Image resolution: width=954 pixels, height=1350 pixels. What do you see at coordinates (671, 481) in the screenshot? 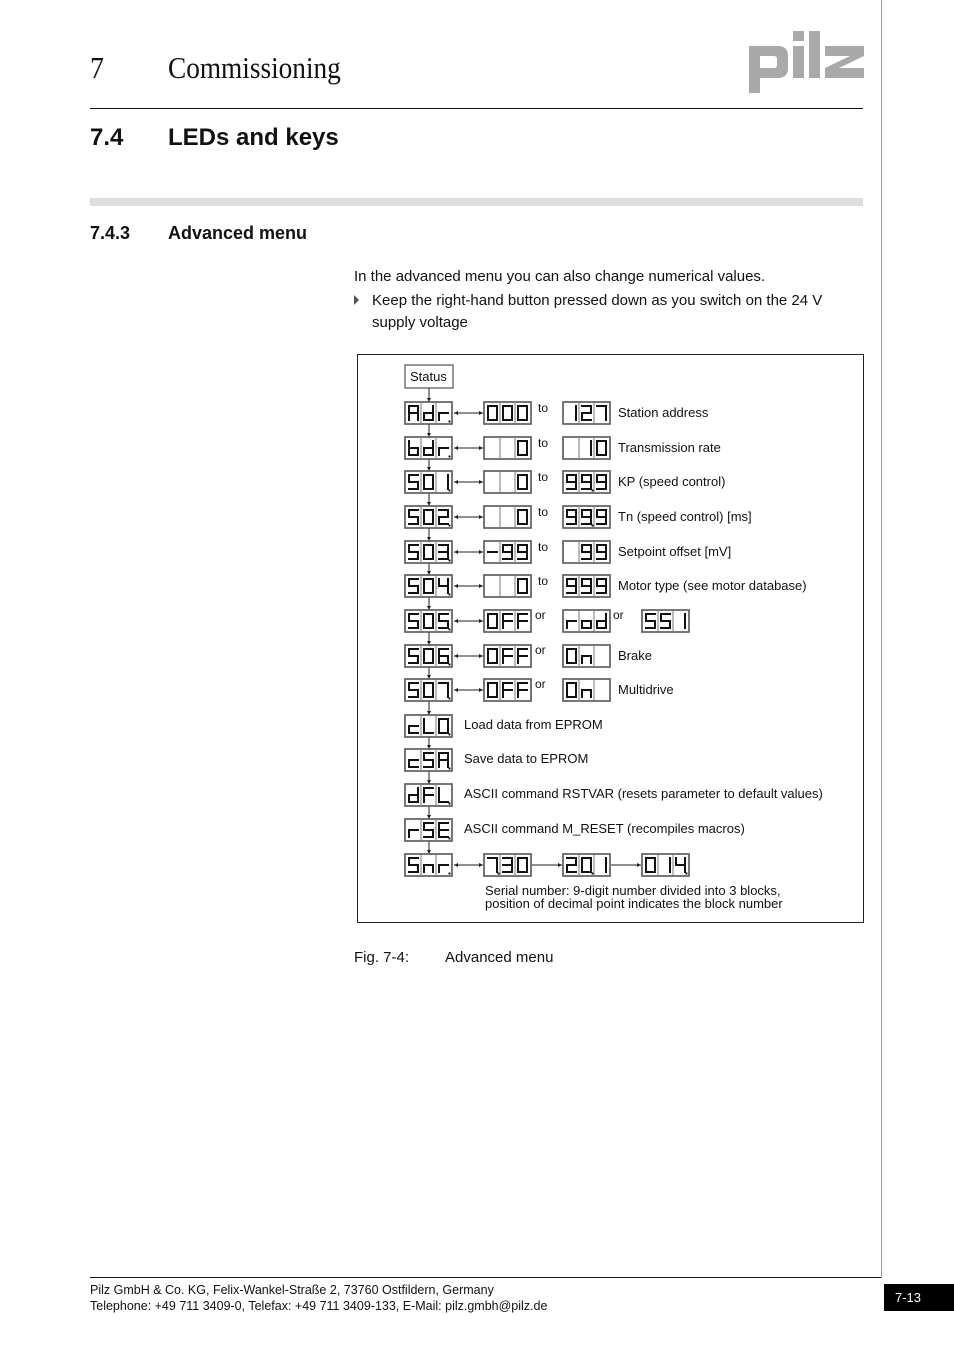
I see `parameter-description: KP (speed control)` at bounding box center [671, 481].